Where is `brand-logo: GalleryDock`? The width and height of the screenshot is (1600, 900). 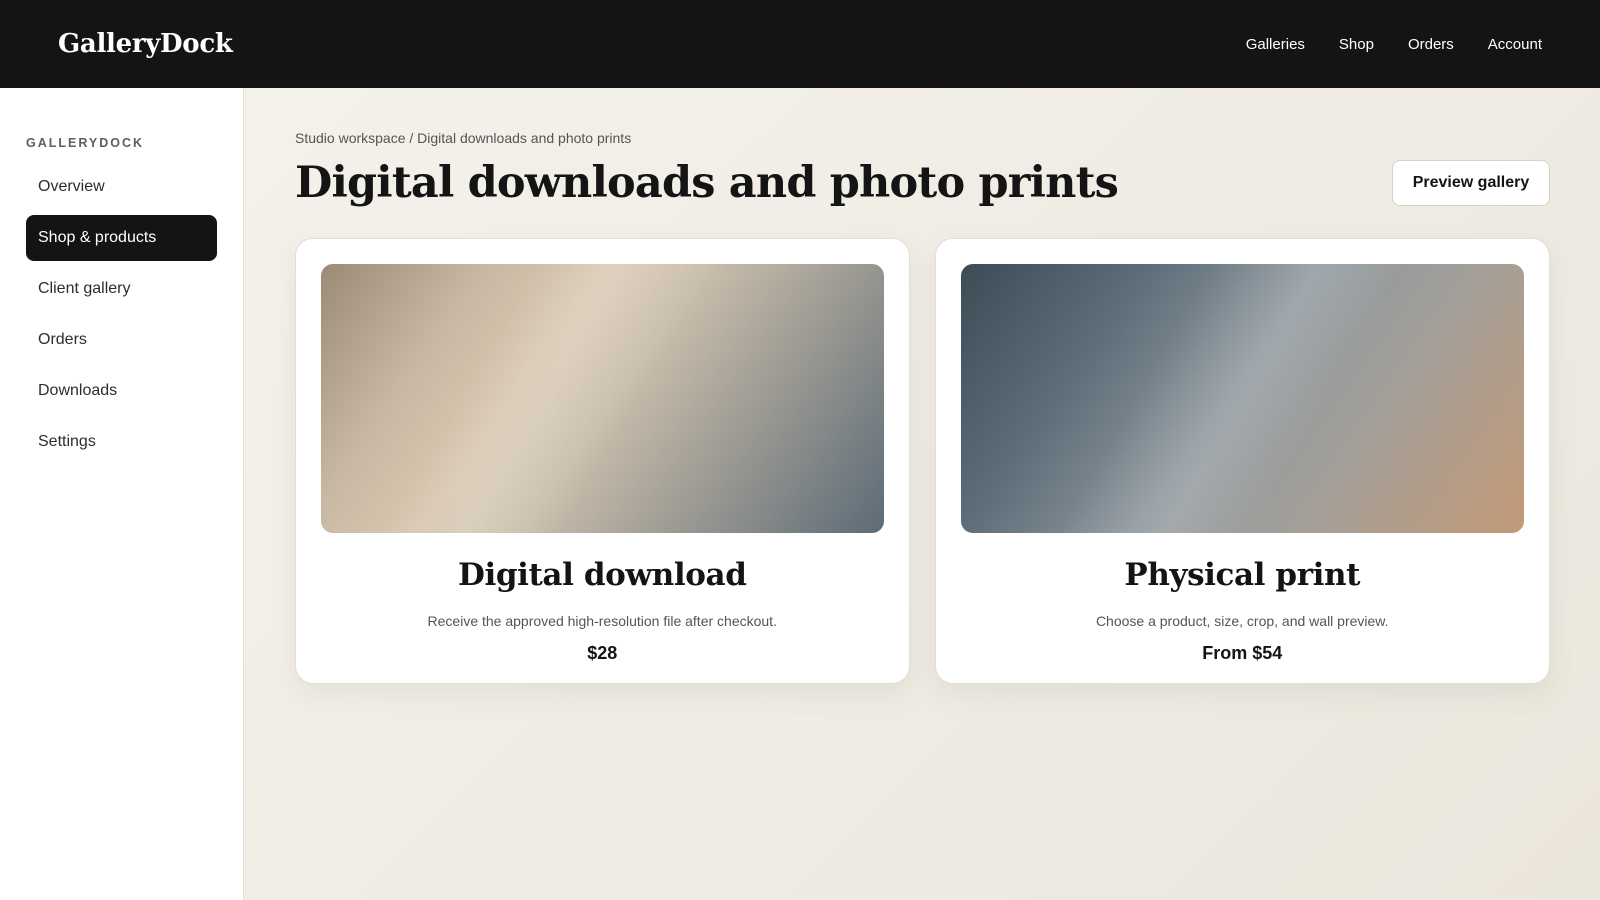
brand-logo: GalleryDock is located at coordinates (145, 44).